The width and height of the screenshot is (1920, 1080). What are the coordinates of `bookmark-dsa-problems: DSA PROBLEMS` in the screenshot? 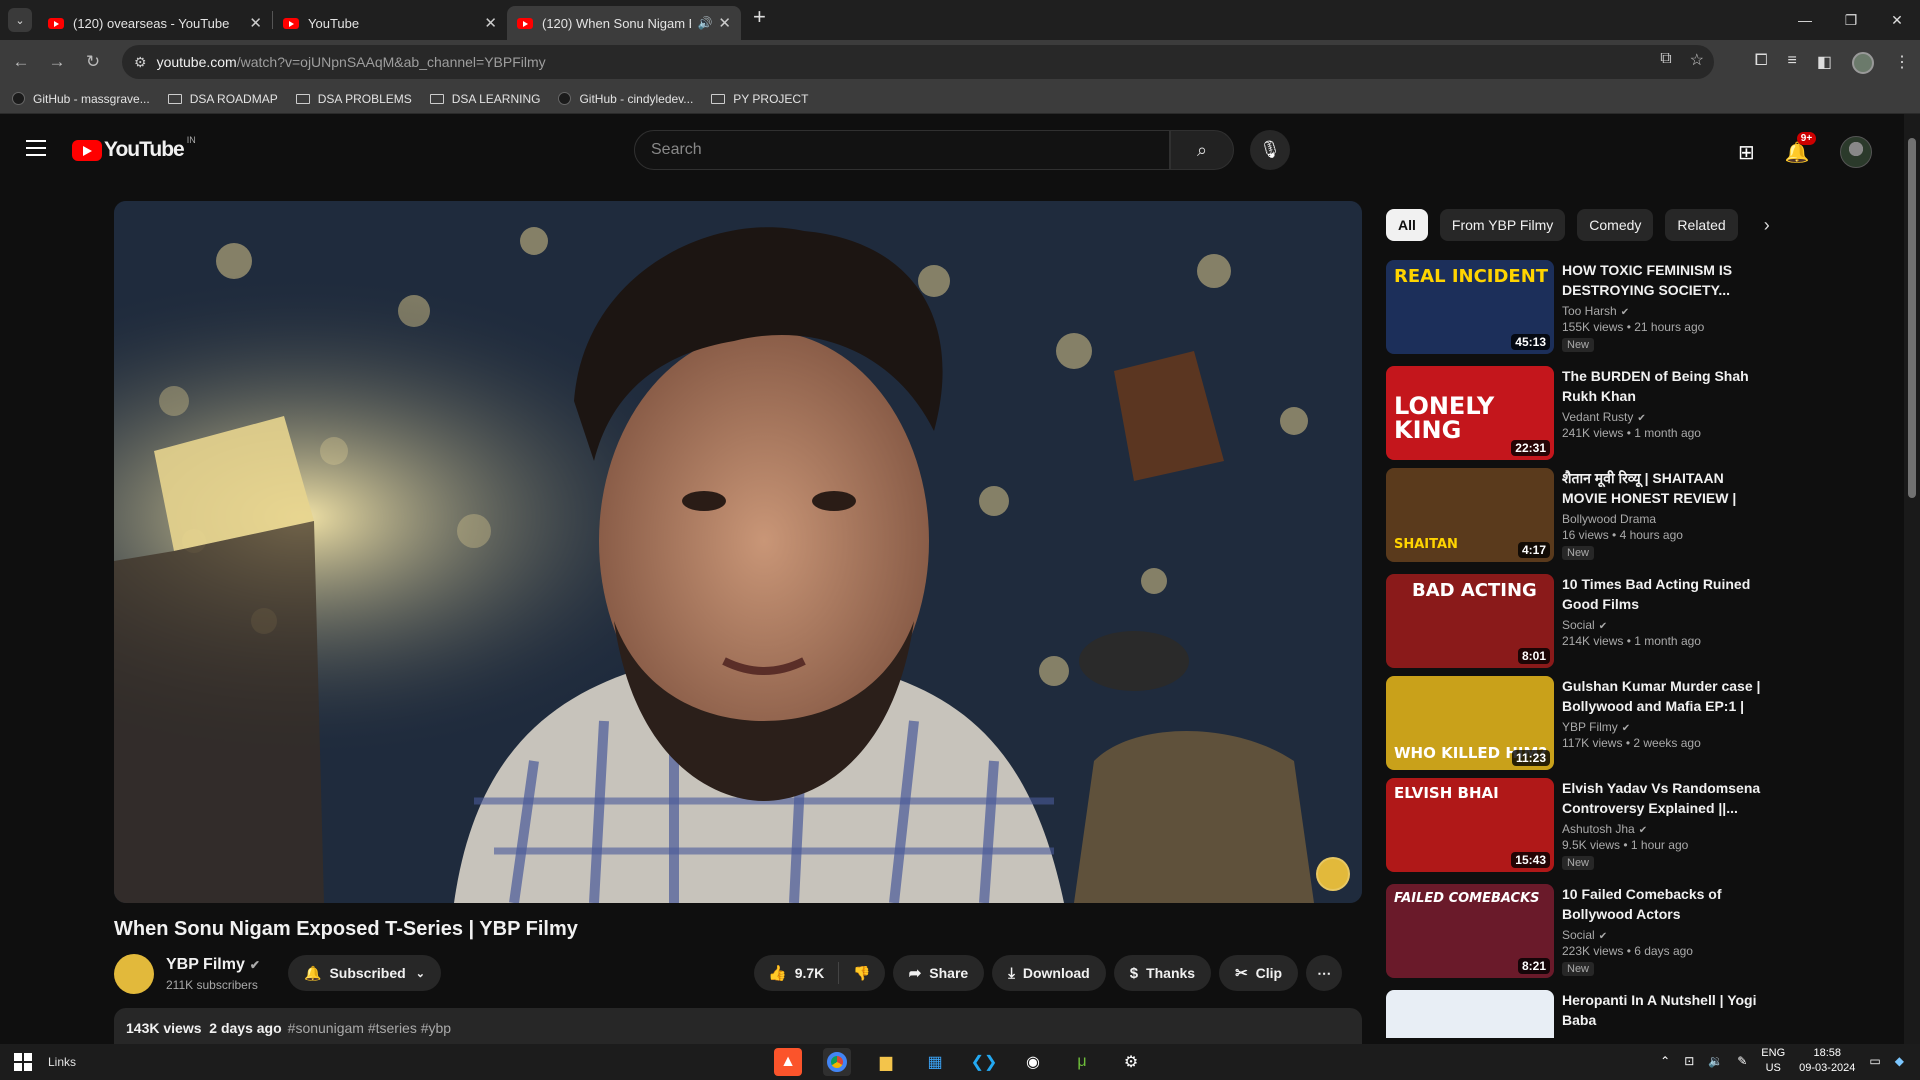 It's located at (353, 99).